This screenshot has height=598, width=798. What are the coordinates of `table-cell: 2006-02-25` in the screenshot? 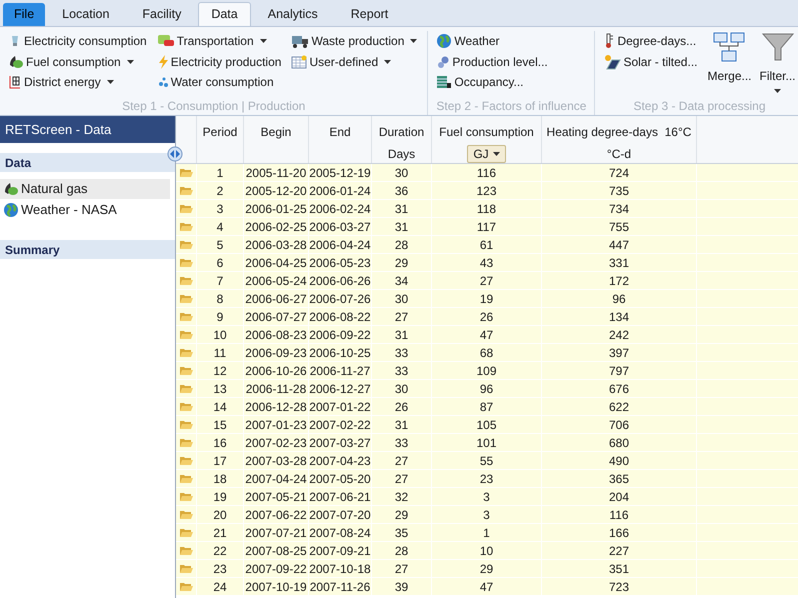 It's located at (276, 226).